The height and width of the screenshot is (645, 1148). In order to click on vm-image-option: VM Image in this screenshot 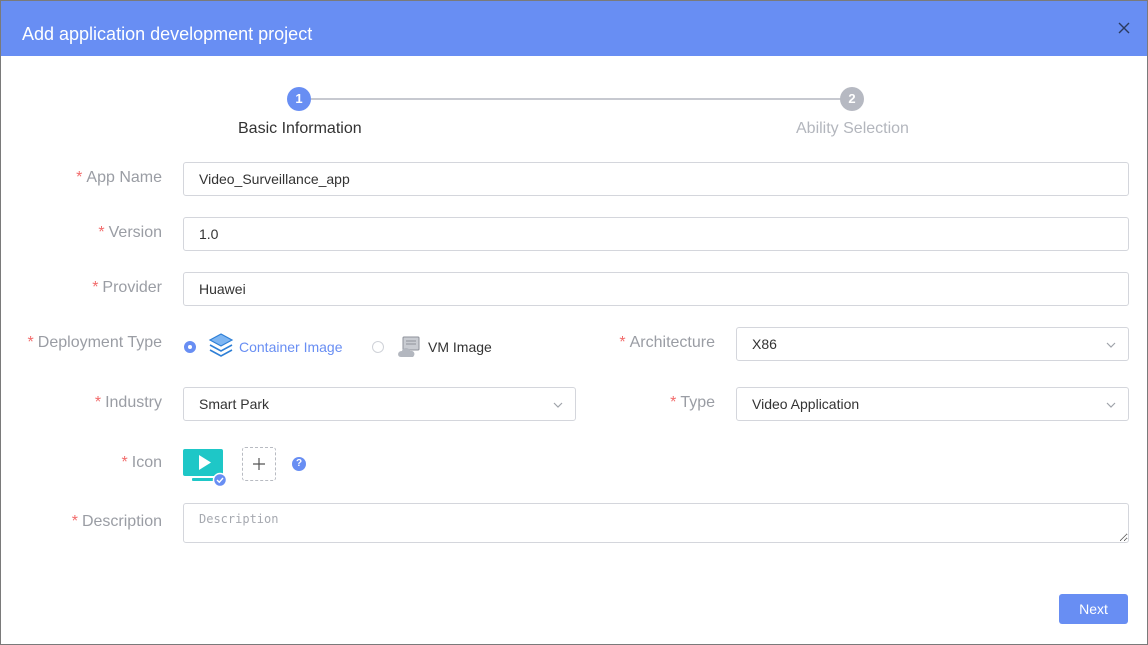, I will do `click(460, 347)`.